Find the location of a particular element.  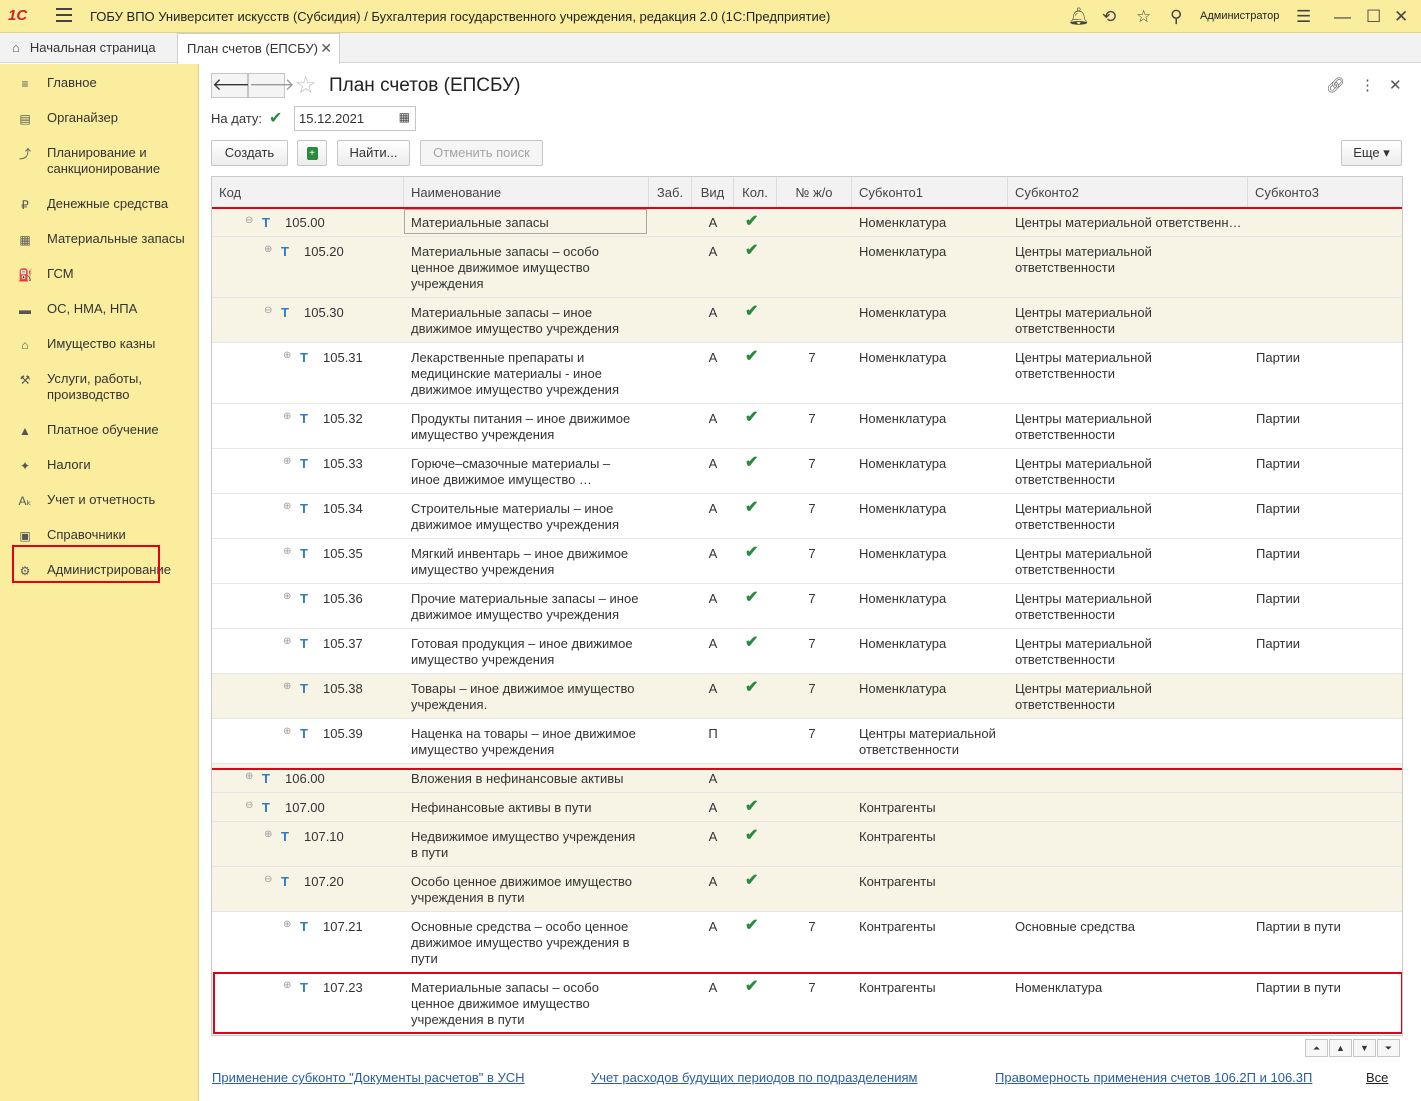

services-icon: ⚒ is located at coordinates (25, 380).